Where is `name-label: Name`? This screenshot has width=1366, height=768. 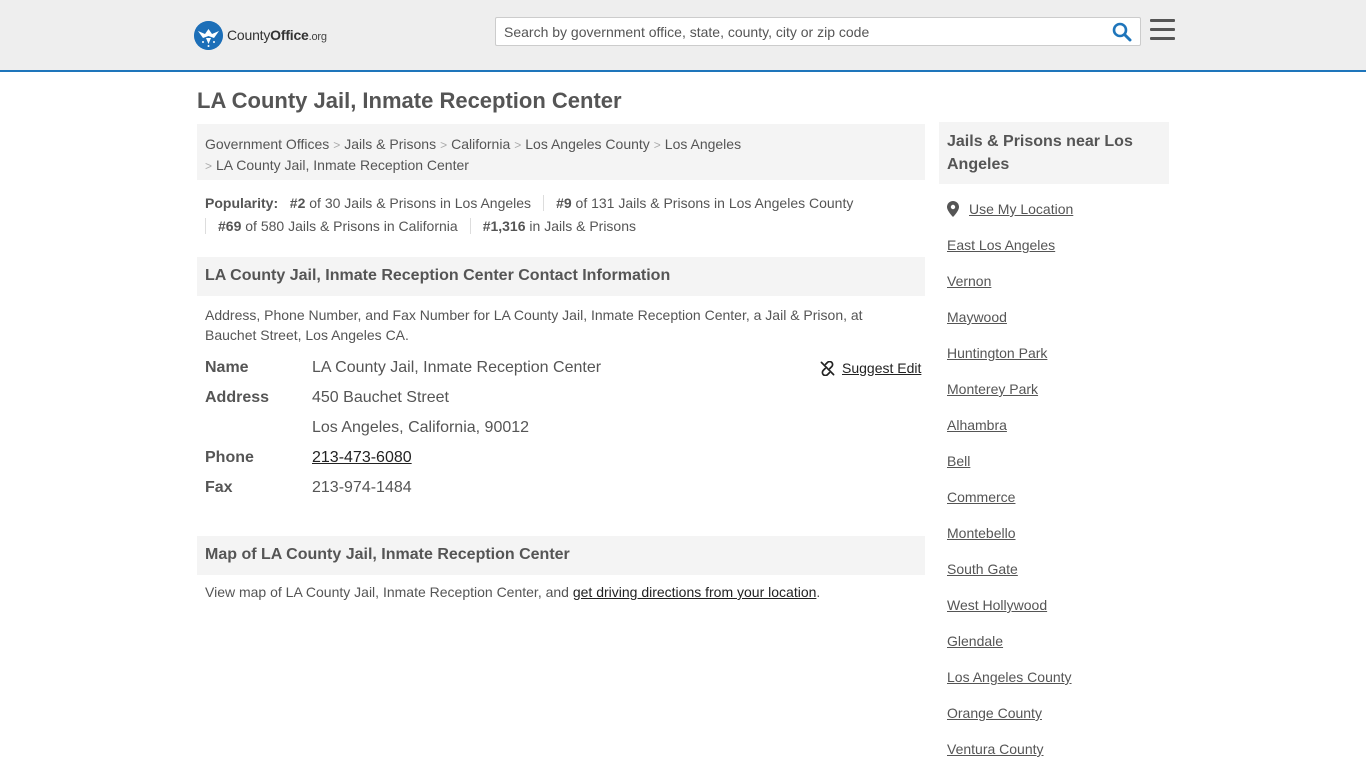 name-label: Name is located at coordinates (227, 367).